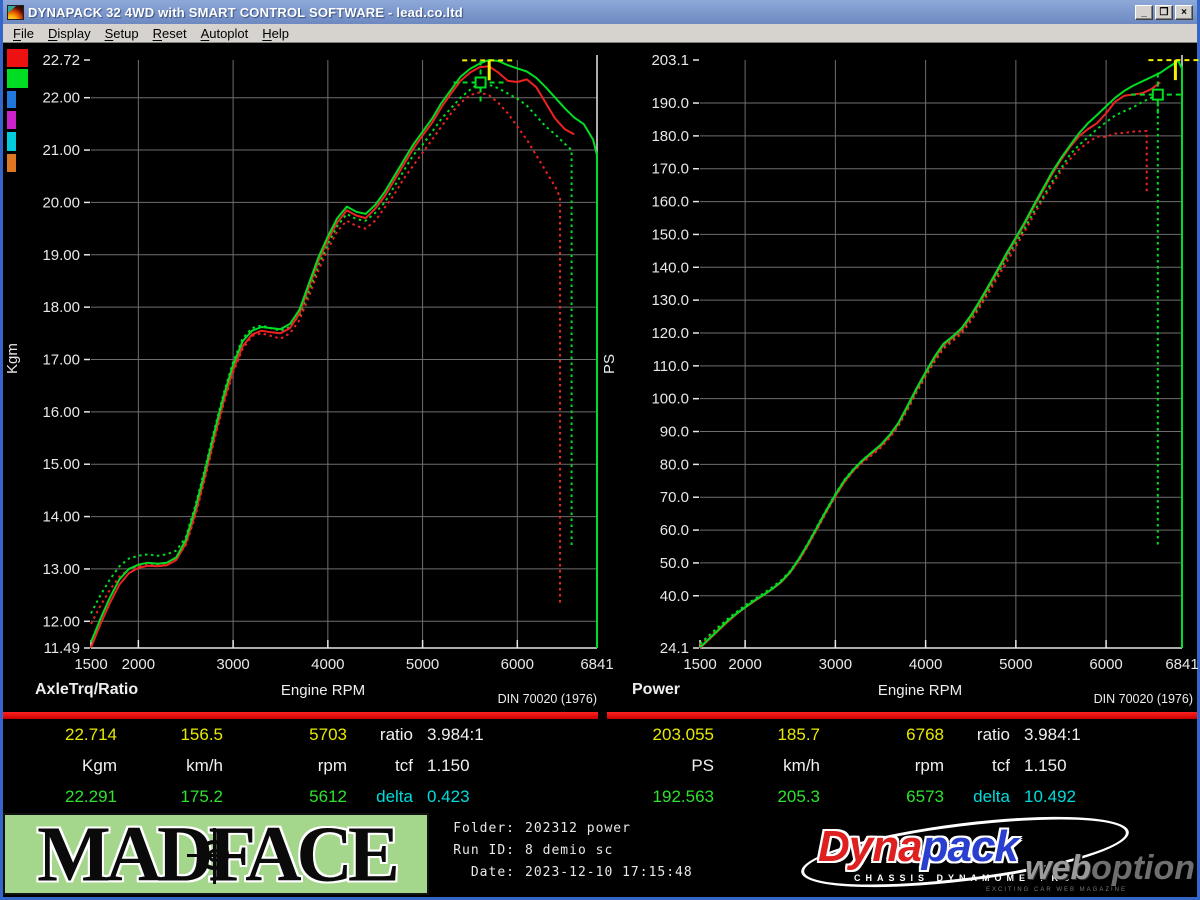 Image resolution: width=1200 pixels, height=900 pixels. What do you see at coordinates (1144, 12) in the screenshot?
I see `minimize-button: _` at bounding box center [1144, 12].